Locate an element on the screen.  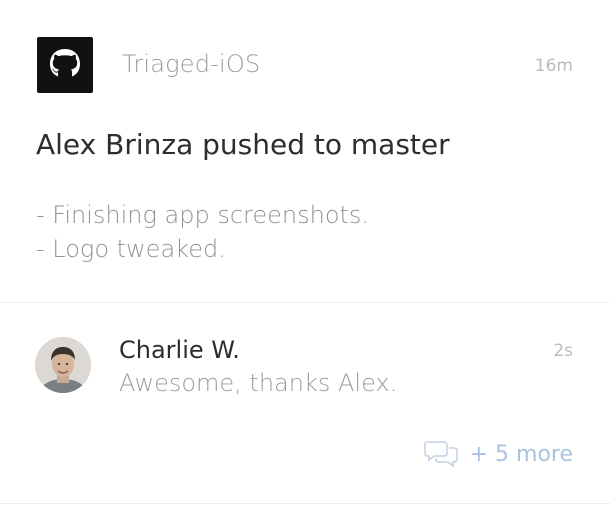
user-avatar is located at coordinates (63, 365).